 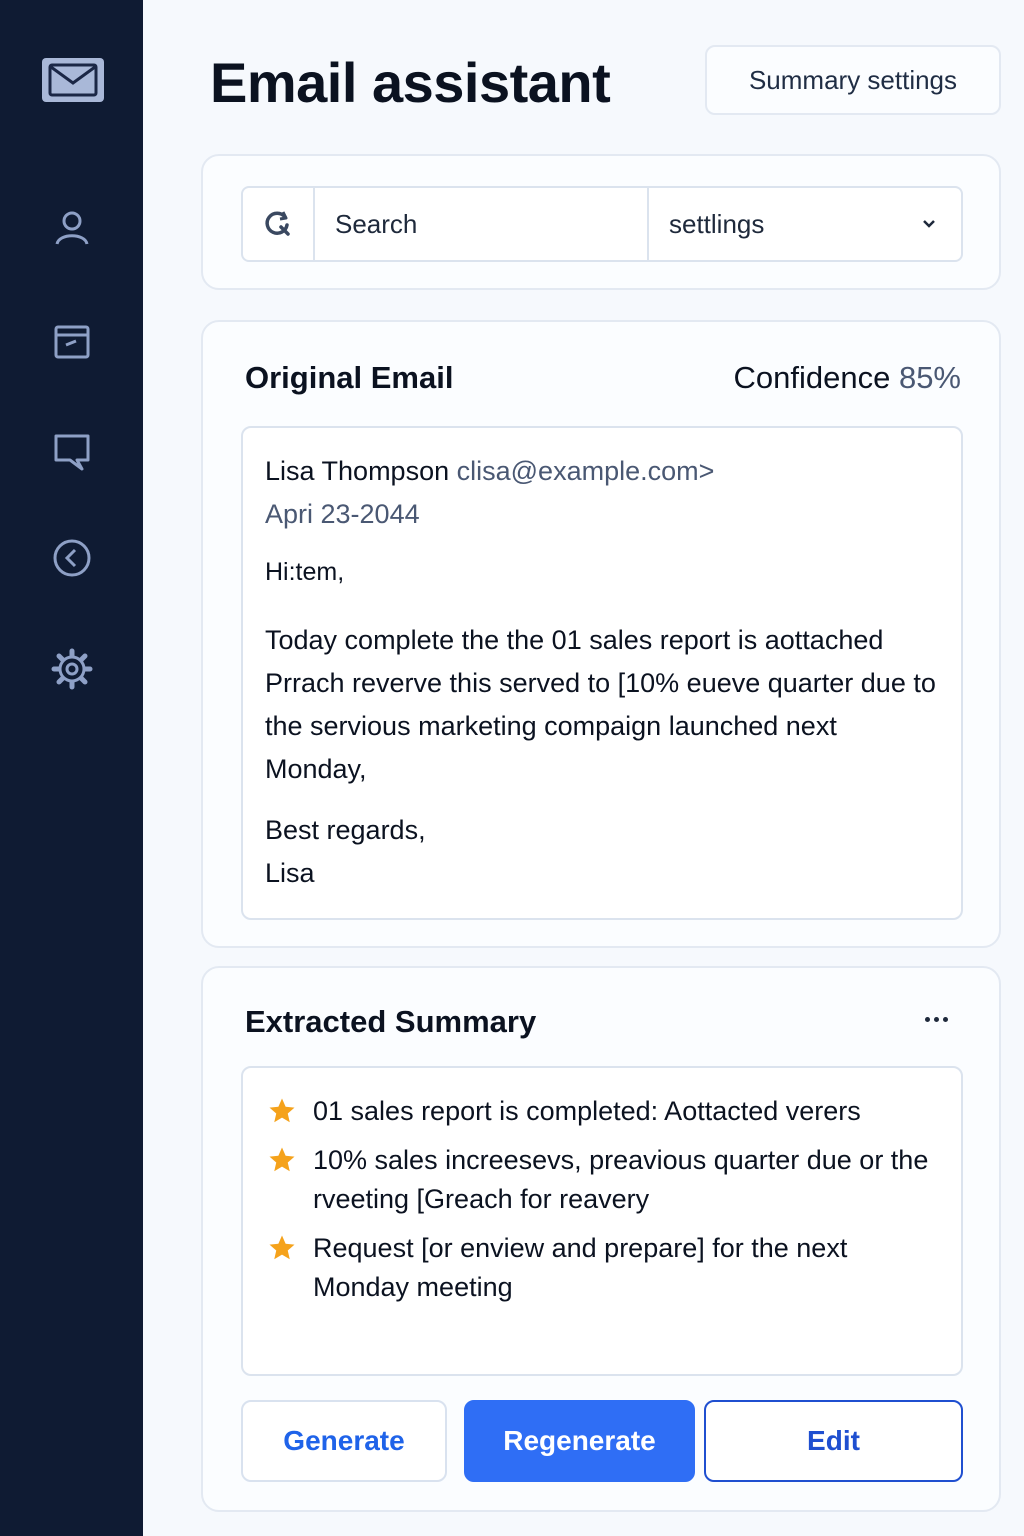 What do you see at coordinates (717, 223) in the screenshot?
I see `settings-dropdown-value: settlings` at bounding box center [717, 223].